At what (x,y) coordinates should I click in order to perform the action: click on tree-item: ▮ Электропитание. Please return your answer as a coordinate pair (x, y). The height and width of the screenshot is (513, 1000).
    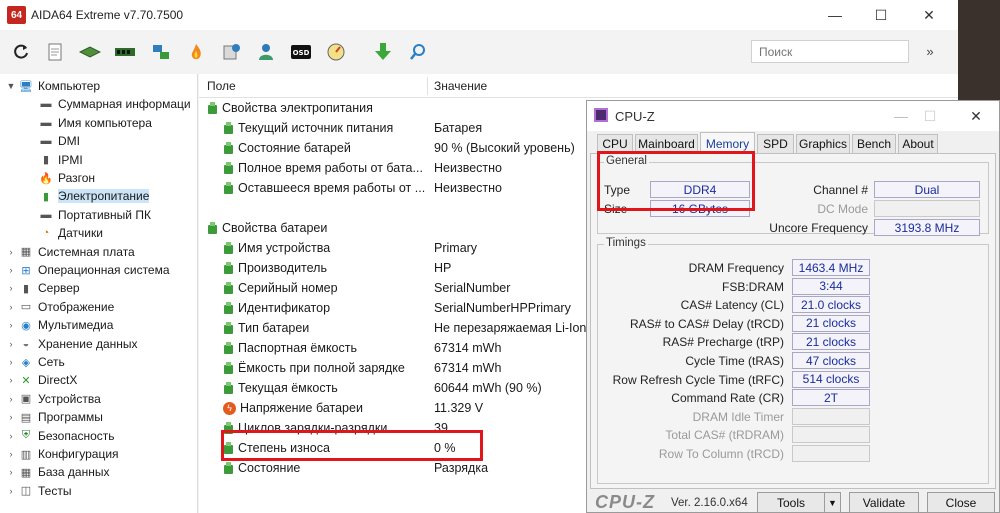
    Looking at the image, I should click on (87, 196).